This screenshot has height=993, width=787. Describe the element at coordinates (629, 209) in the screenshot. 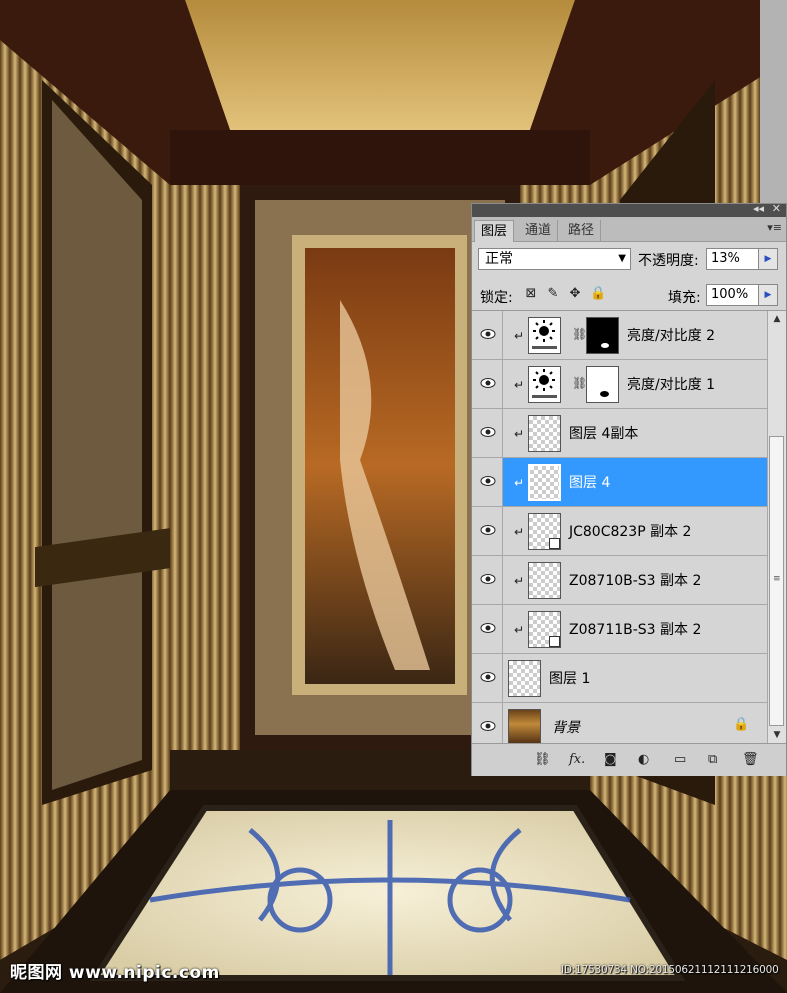

I see `panel-titlebar: ◂◂ ✕` at that location.